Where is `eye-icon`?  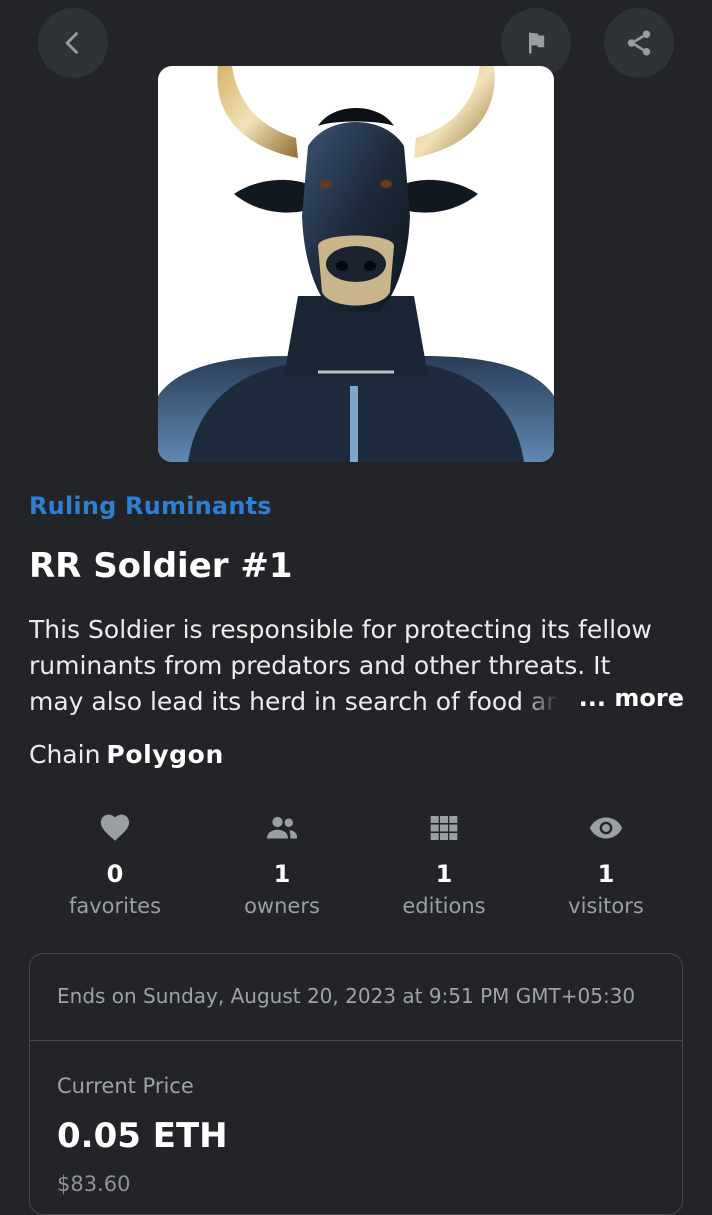
eye-icon is located at coordinates (606, 828).